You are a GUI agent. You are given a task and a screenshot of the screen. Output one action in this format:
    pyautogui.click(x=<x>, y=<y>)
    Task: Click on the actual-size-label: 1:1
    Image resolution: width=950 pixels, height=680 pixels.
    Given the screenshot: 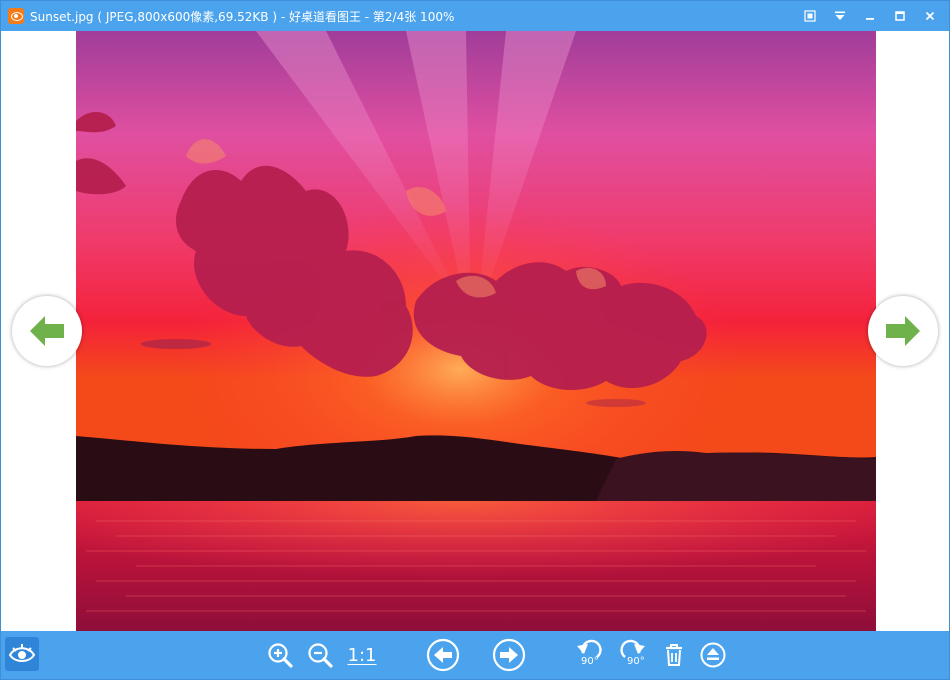 What is the action you would take?
    pyautogui.click(x=362, y=655)
    